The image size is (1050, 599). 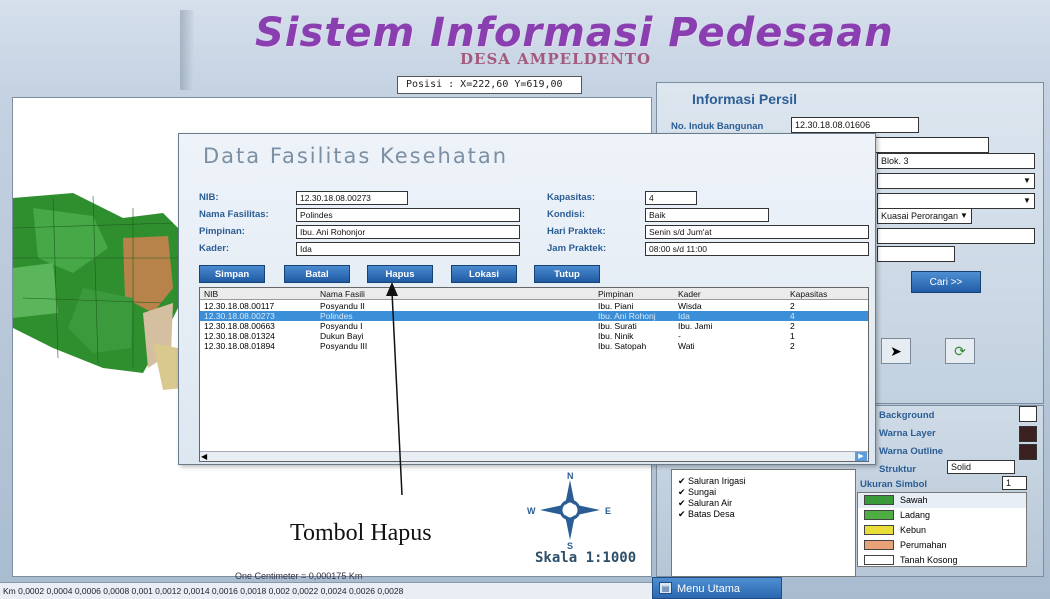 I want to click on layer-item: ✔ Sungai, so click(x=763, y=492).